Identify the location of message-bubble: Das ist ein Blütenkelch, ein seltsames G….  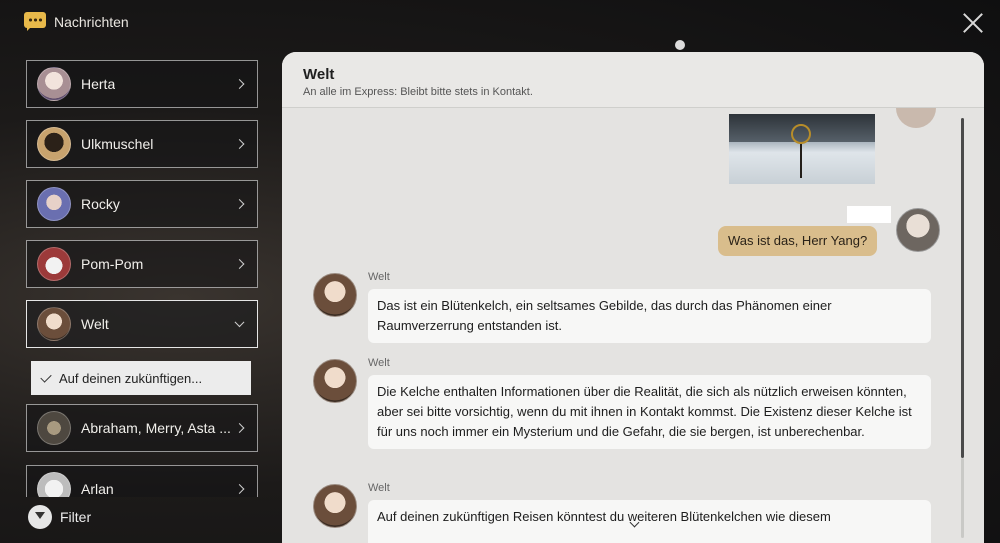
(649, 316).